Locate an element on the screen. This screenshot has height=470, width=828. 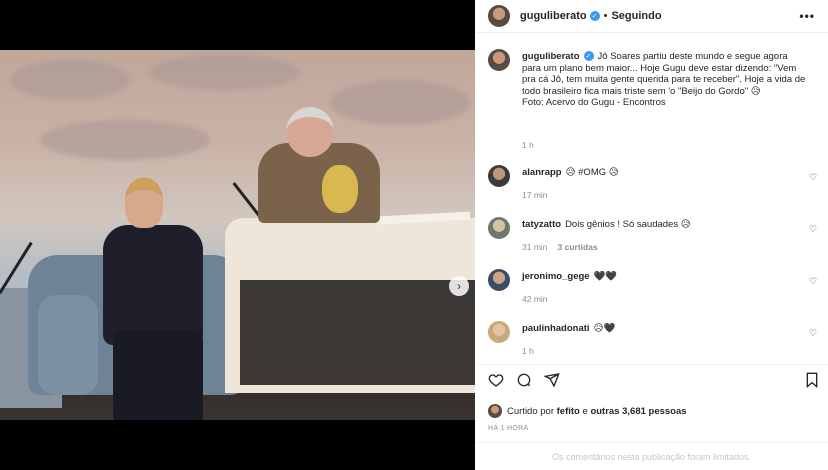
photo-doll is located at coordinates (340, 189).